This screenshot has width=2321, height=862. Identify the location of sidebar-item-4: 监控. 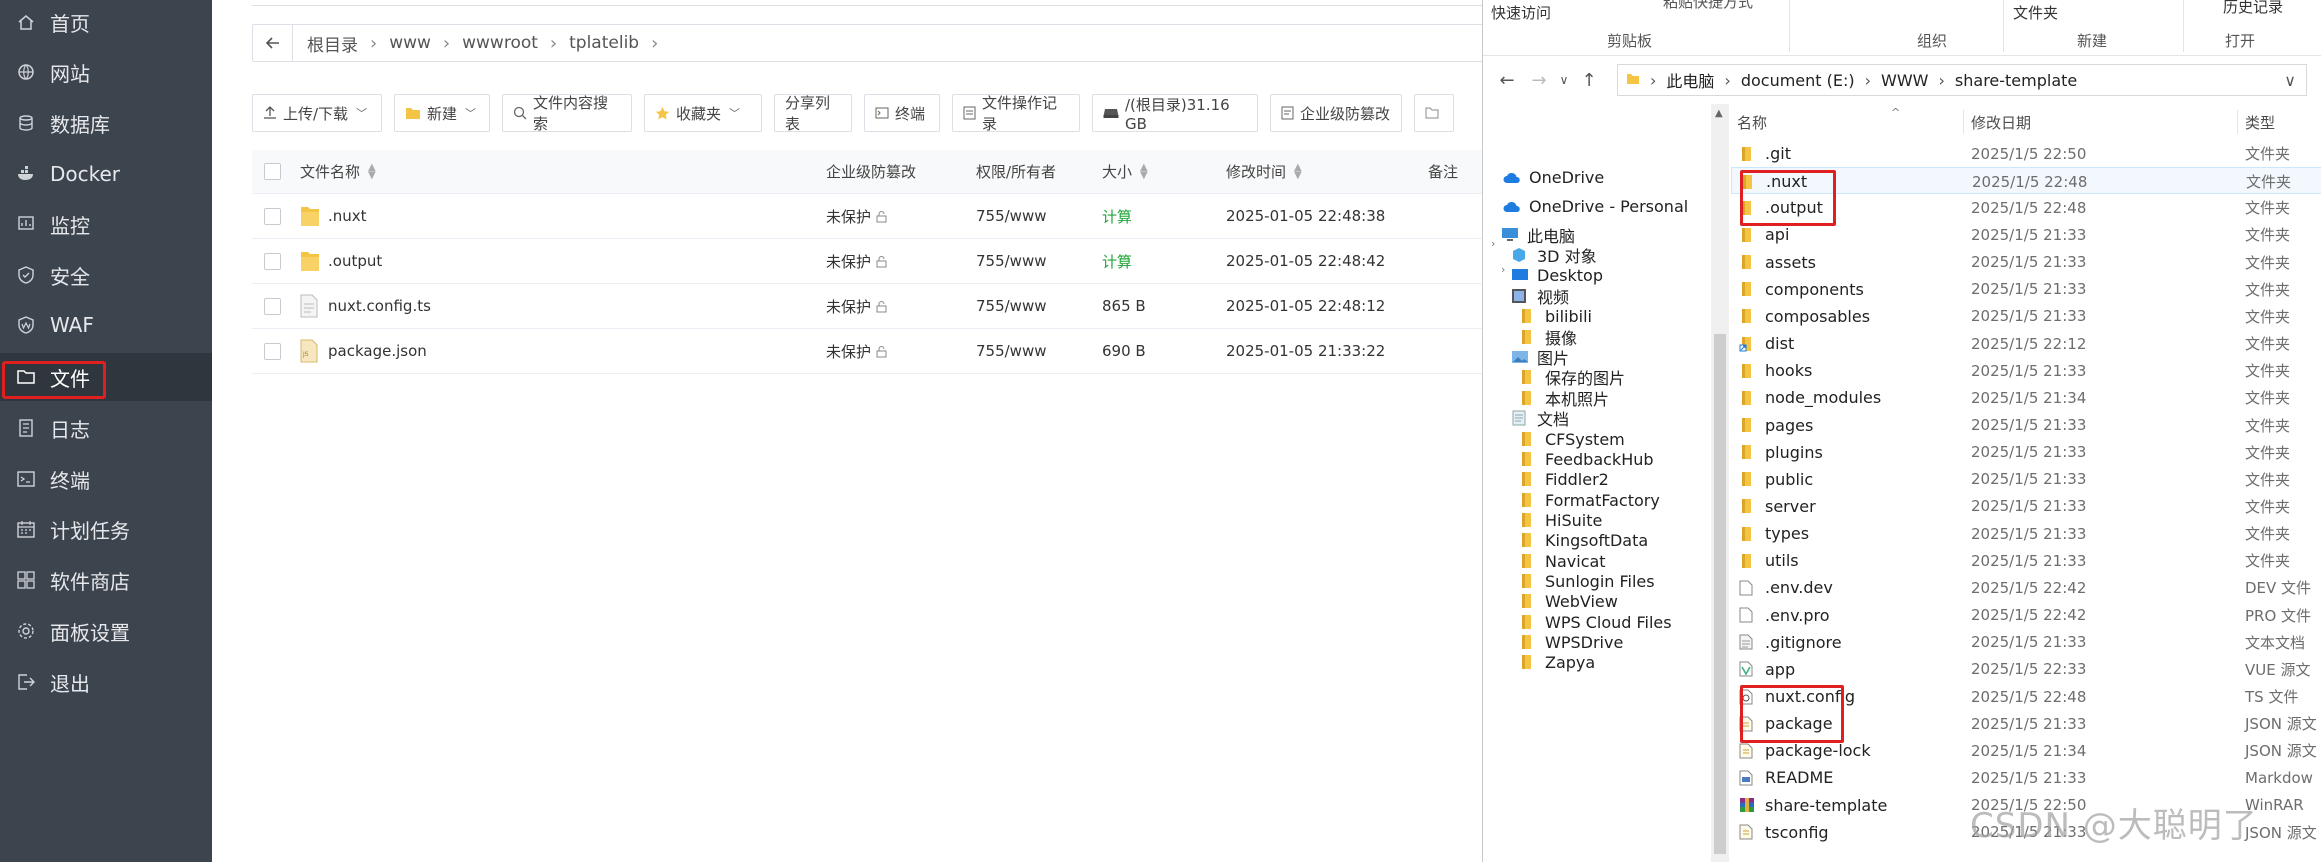
(106, 224).